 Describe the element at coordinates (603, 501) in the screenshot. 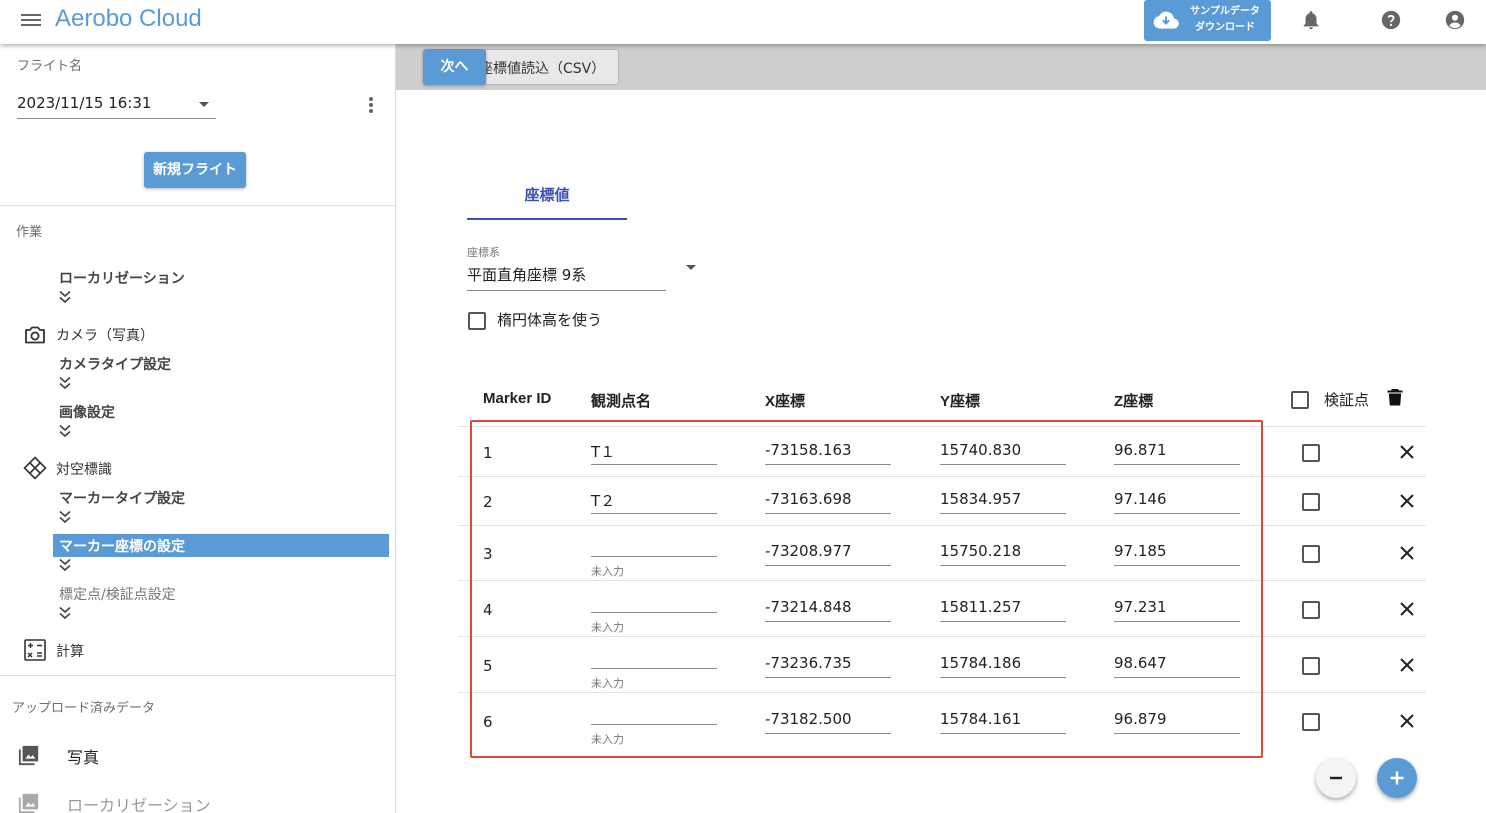

I see `obs-name-value: T２` at that location.